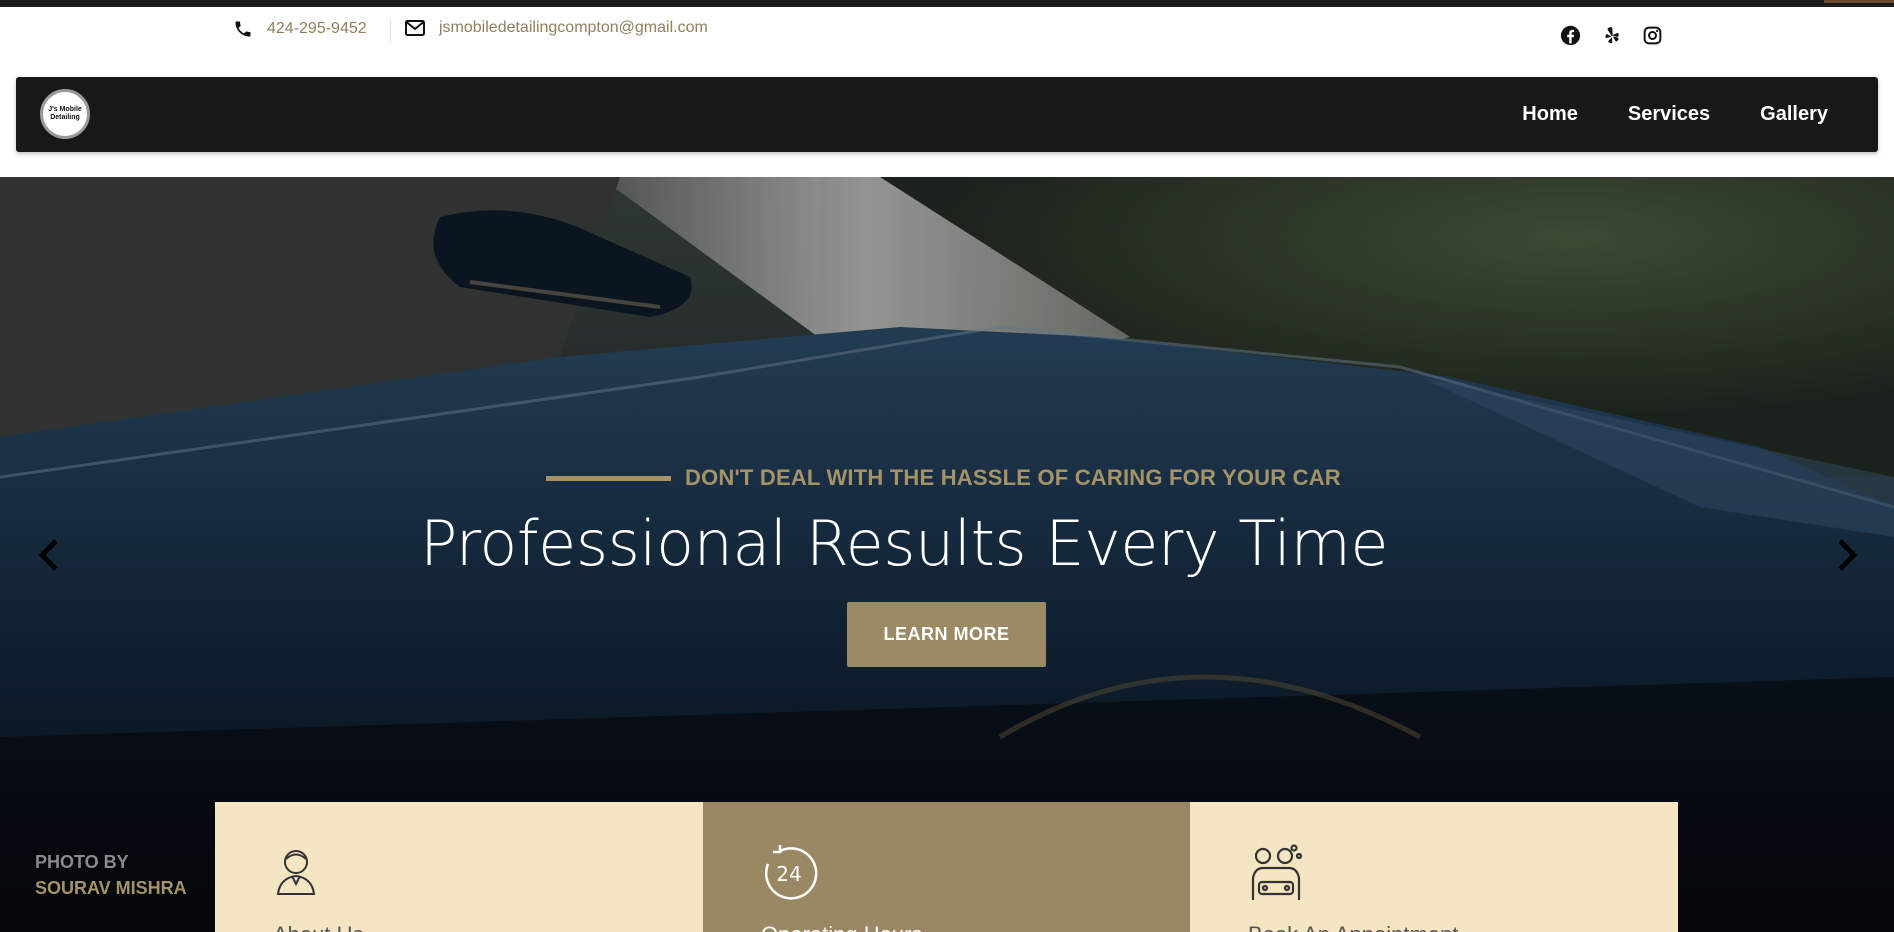 Image resolution: width=1894 pixels, height=932 pixels. I want to click on 24-hour-icon: 24, so click(788, 871).